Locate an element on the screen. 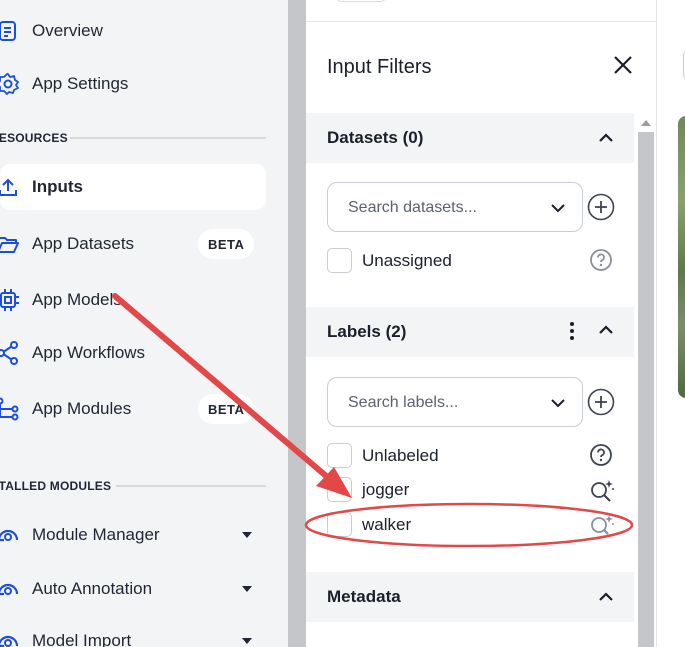  sidebar-item-label: App Datasets is located at coordinates (83, 243).